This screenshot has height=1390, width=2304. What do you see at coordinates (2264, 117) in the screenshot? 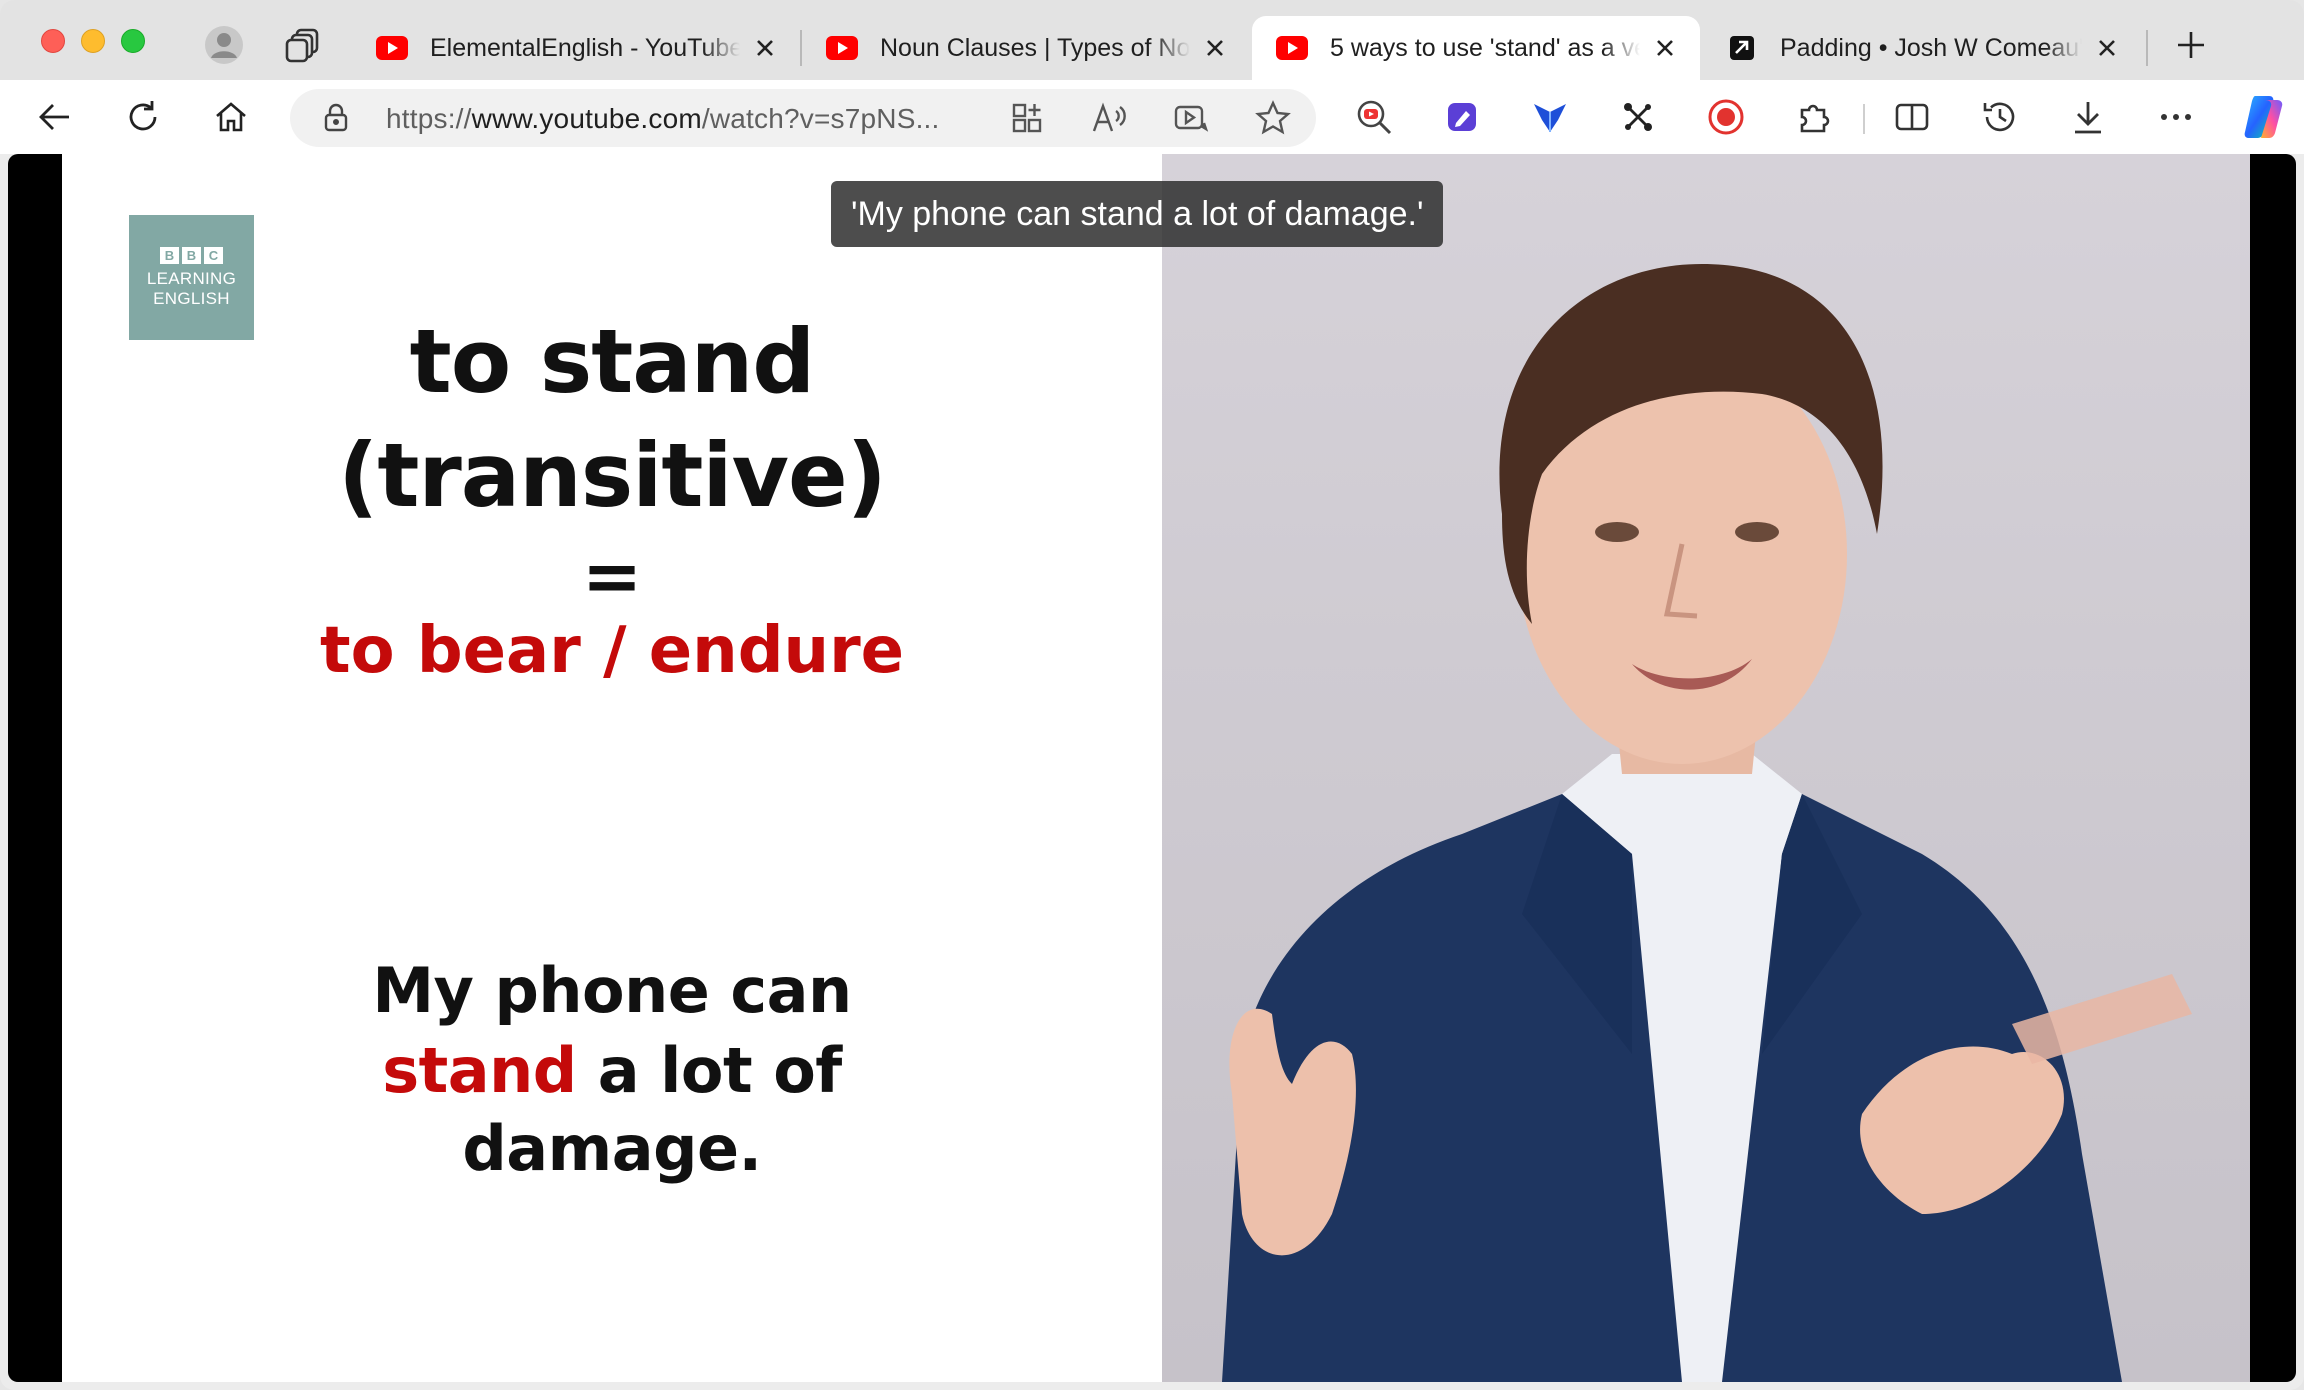
I see `copilot-icon` at bounding box center [2264, 117].